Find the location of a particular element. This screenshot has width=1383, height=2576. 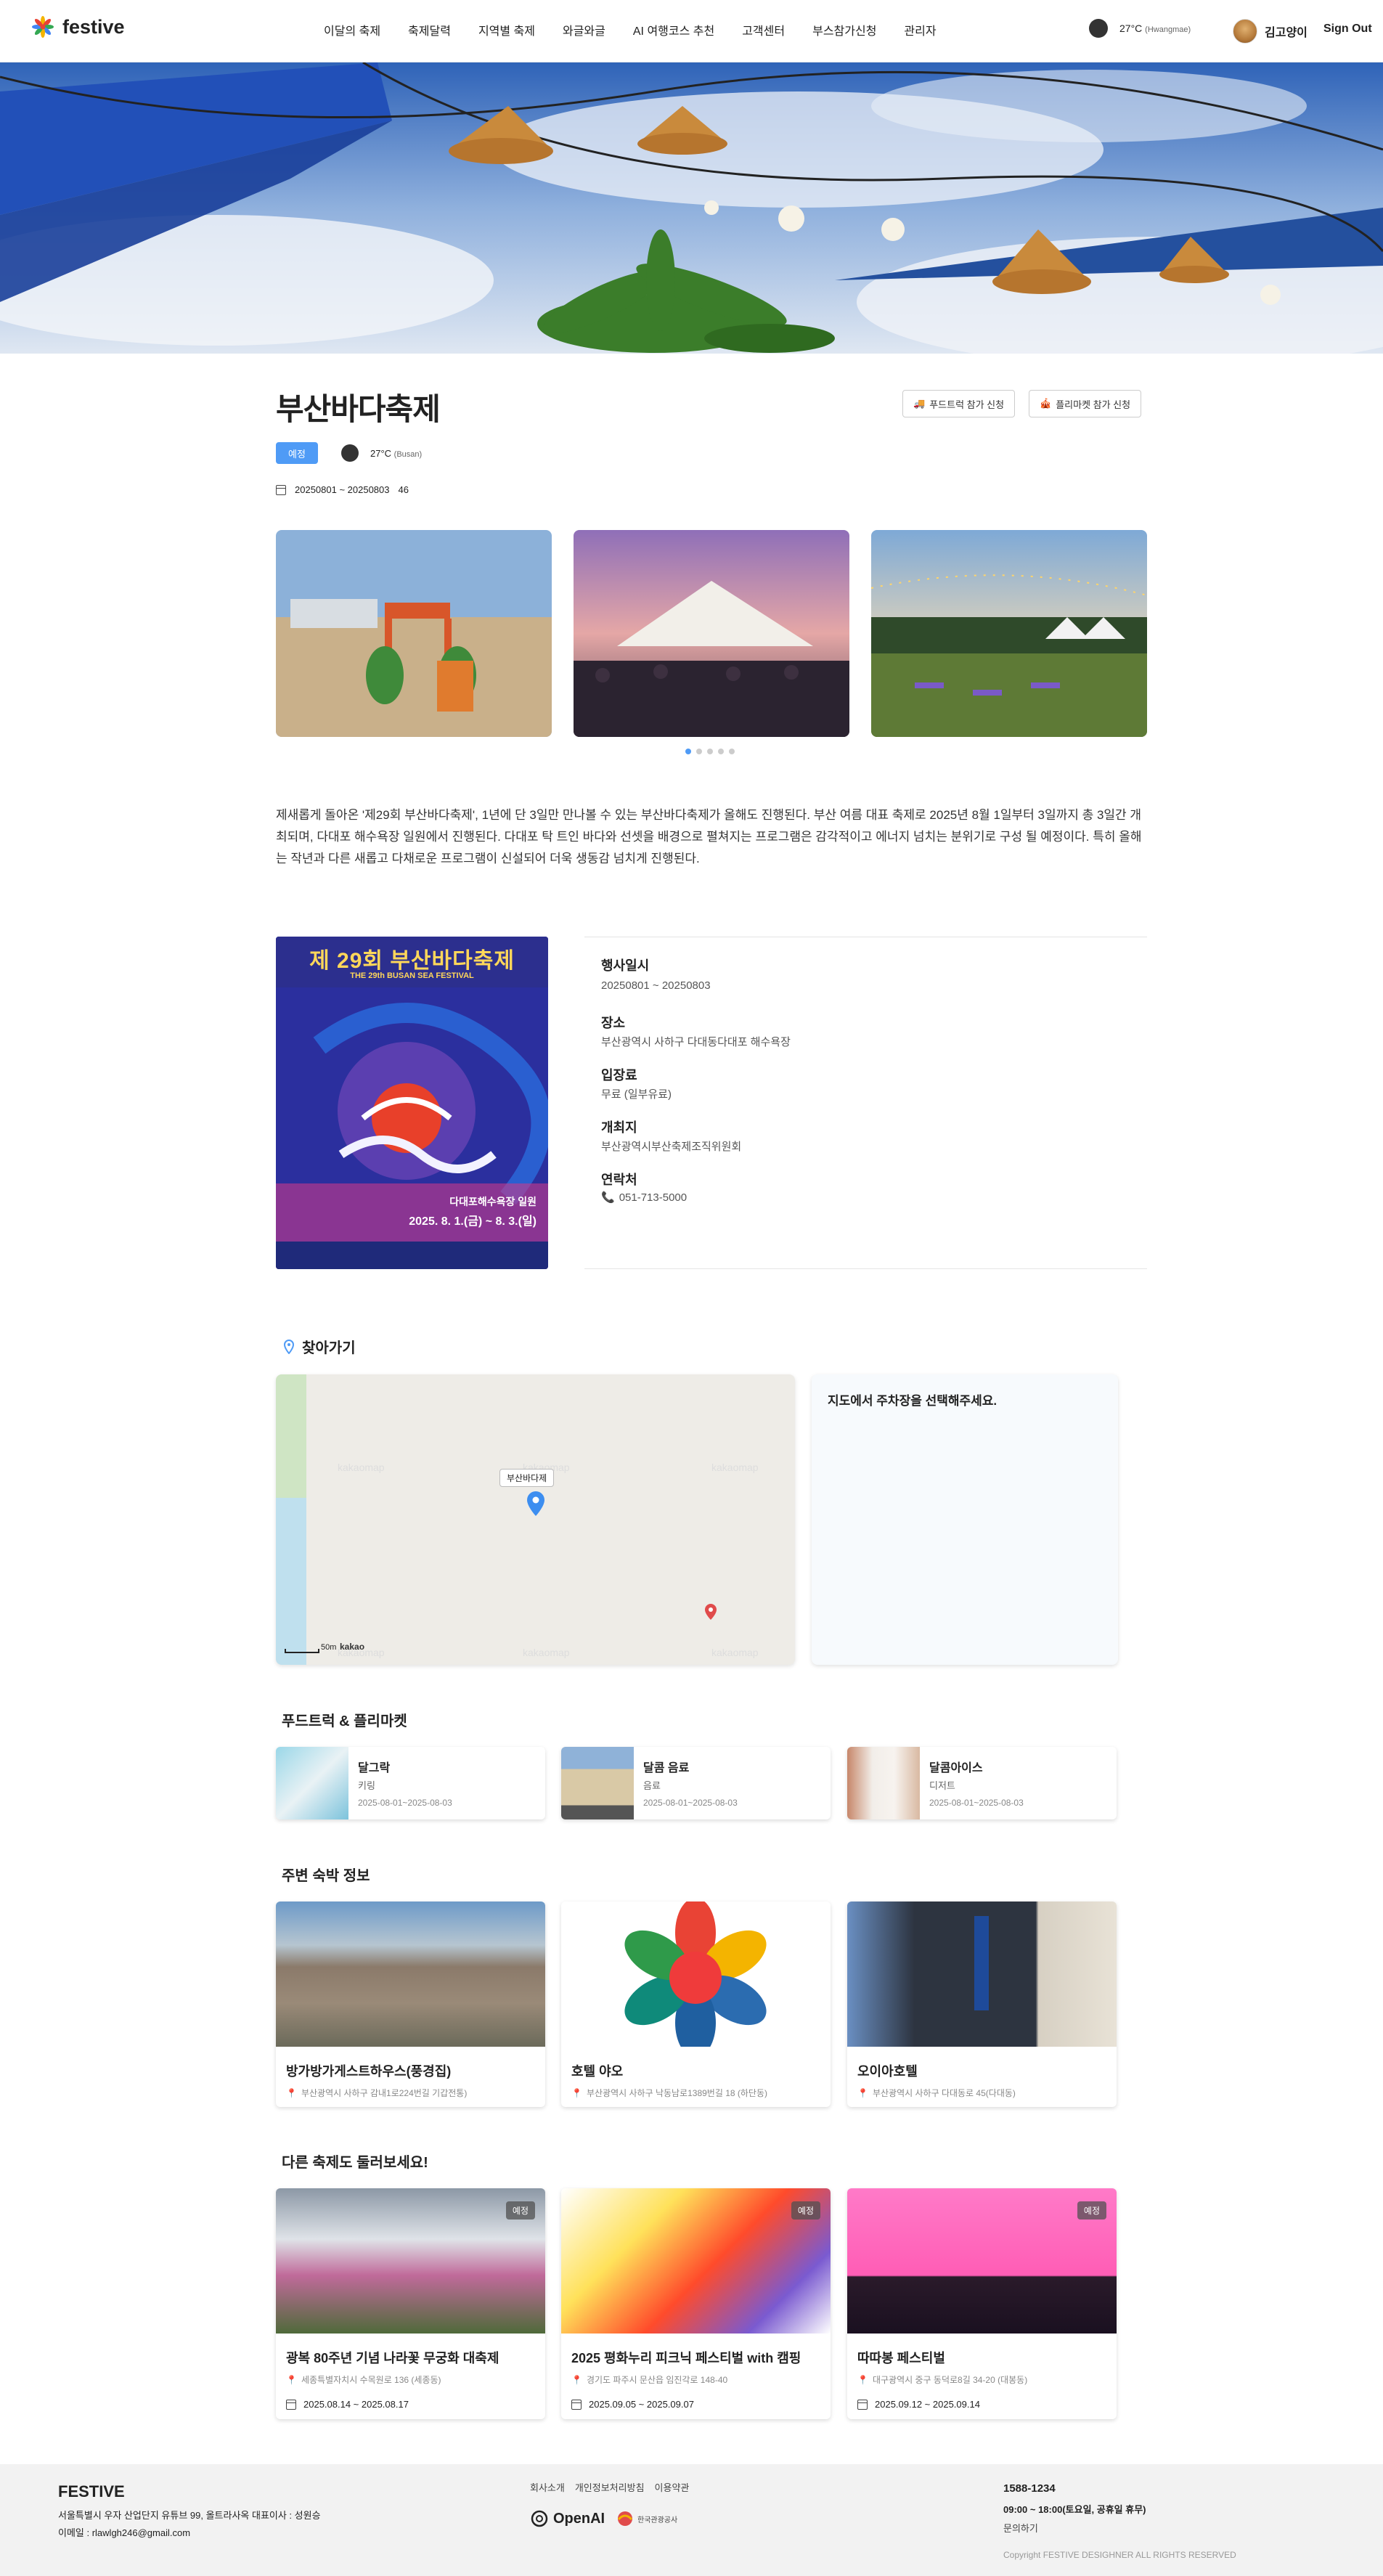

footer-link-privacy: 개인정보처리방침 is located at coordinates (610, 2487).